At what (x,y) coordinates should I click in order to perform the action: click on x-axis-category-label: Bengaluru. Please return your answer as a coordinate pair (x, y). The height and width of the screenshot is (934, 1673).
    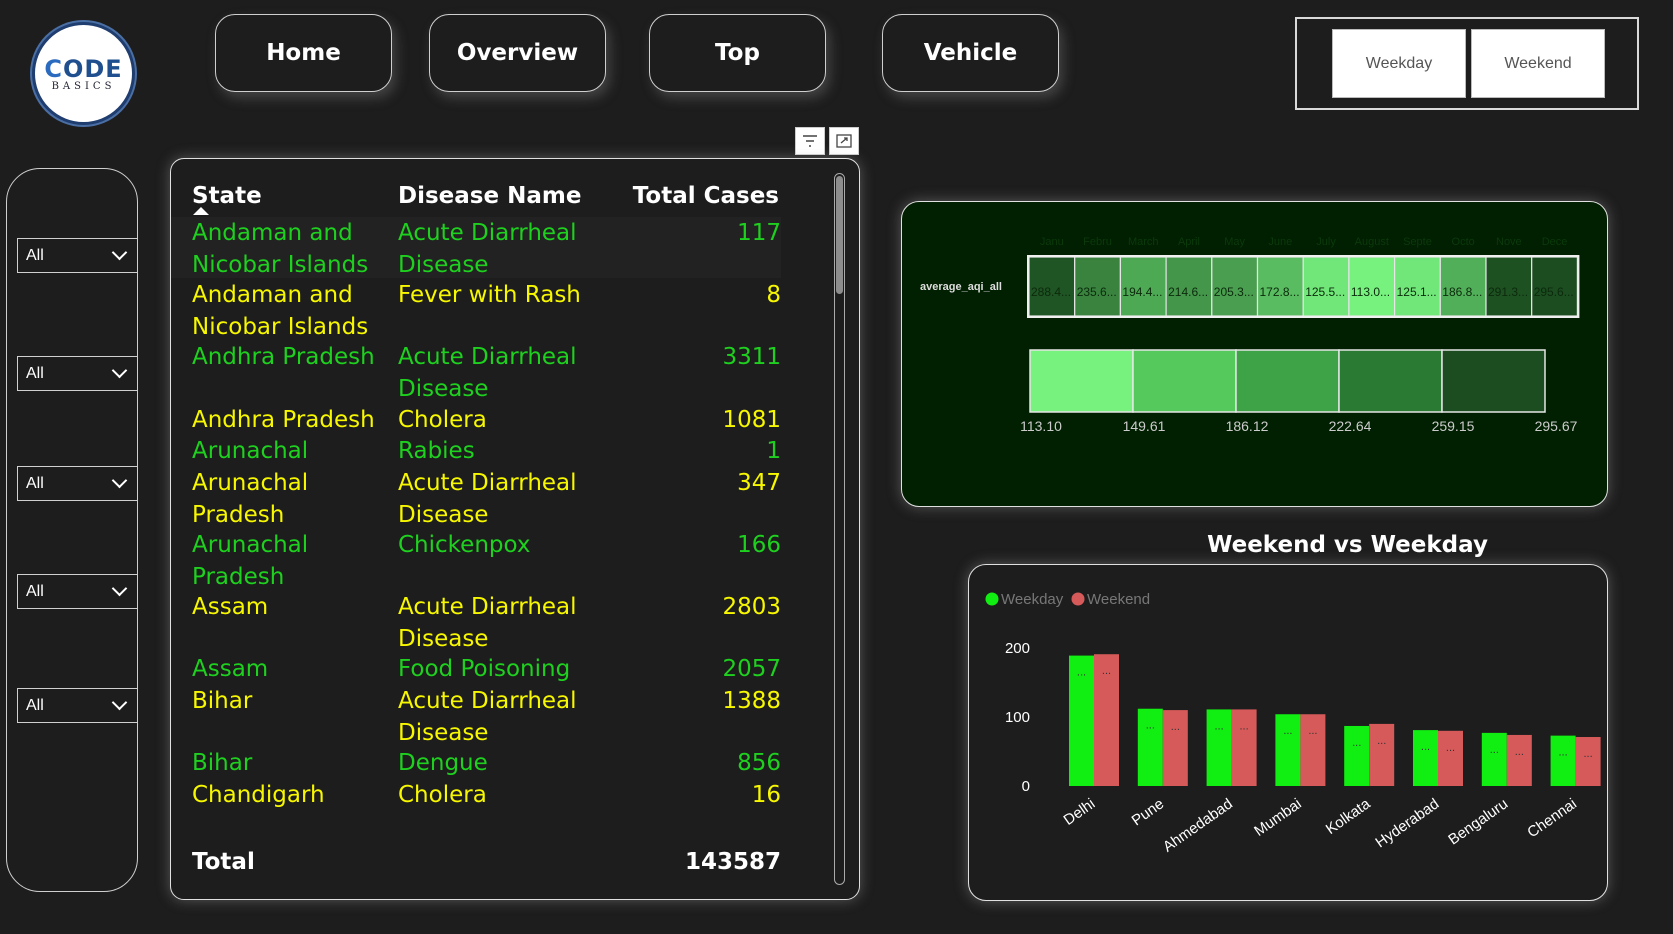
    Looking at the image, I should click on (1478, 821).